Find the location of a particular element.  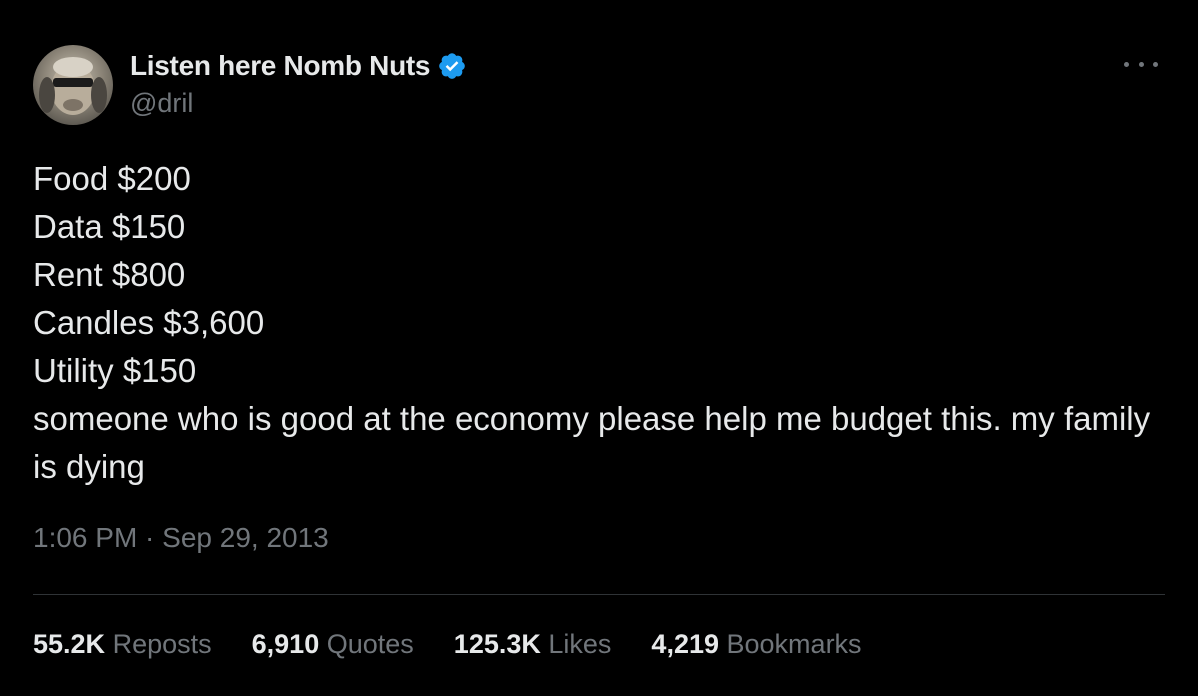

stat-label: Reposts is located at coordinates (162, 644).